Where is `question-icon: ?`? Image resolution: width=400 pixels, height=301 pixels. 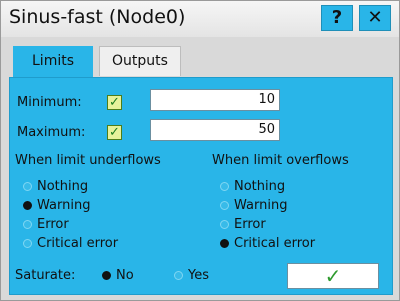
question-icon: ? is located at coordinates (337, 17).